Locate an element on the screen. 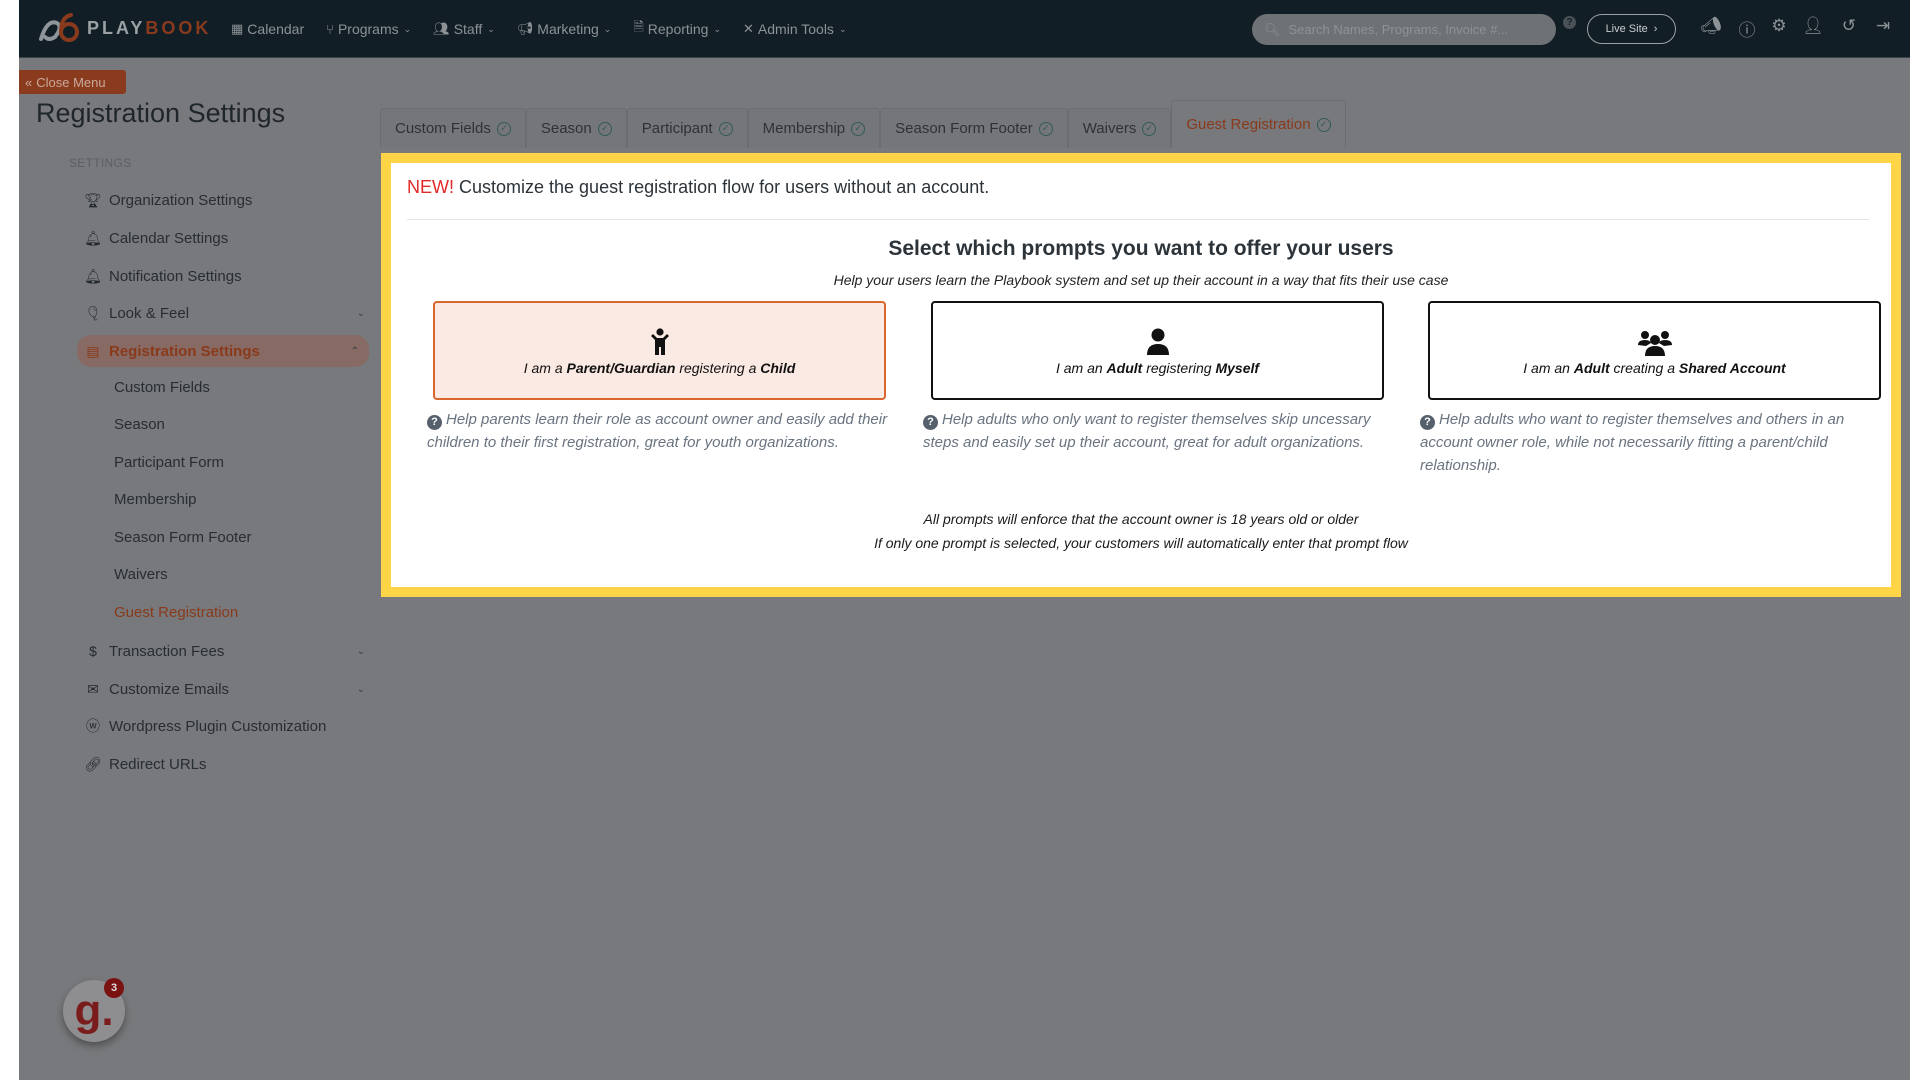 This screenshot has height=1080, width=1920. nav-calendar: ▦ Calendar is located at coordinates (267, 29).